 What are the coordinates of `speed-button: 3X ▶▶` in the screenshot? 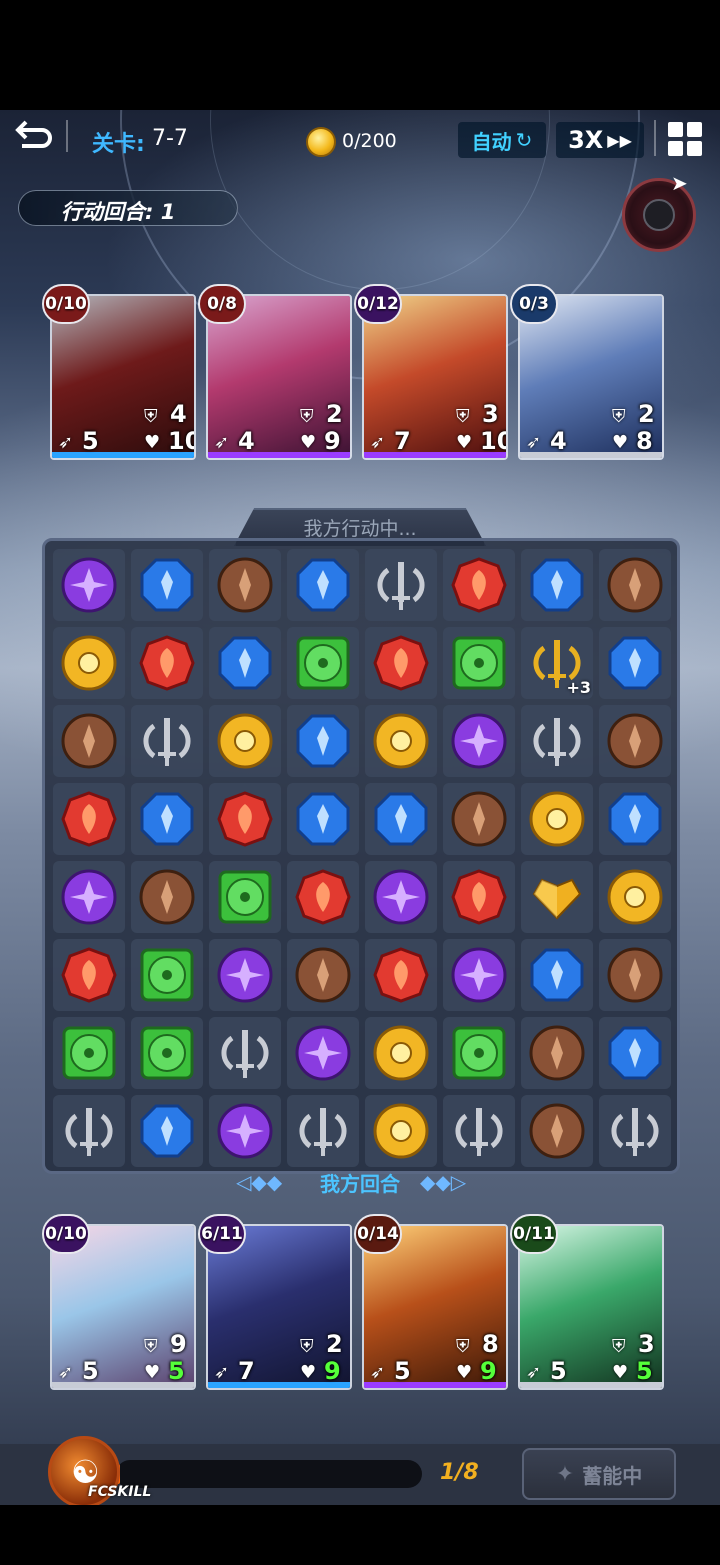 It's located at (600, 140).